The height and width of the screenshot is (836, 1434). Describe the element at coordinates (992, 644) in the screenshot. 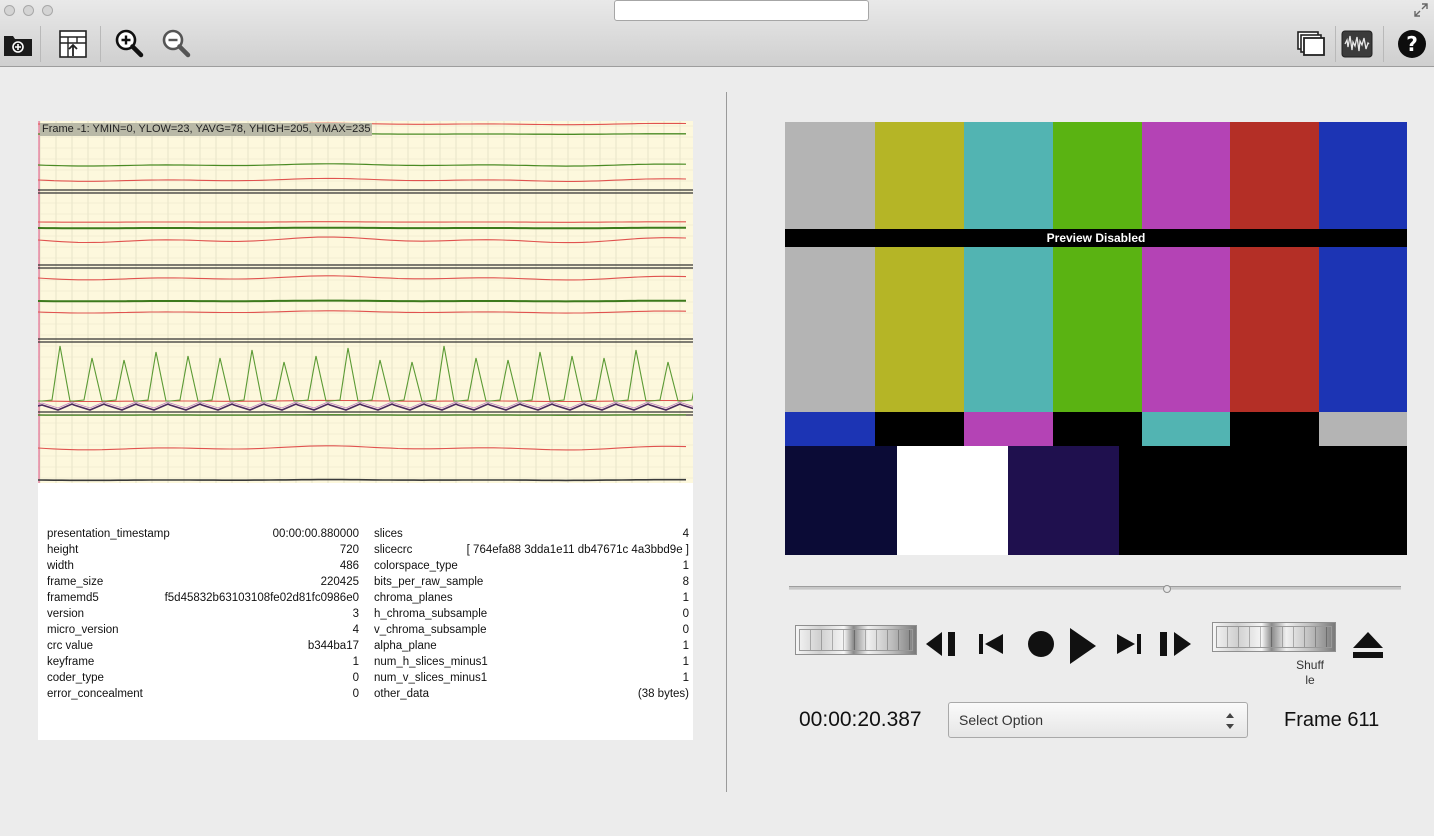

I see `previous-frame-icon` at that location.